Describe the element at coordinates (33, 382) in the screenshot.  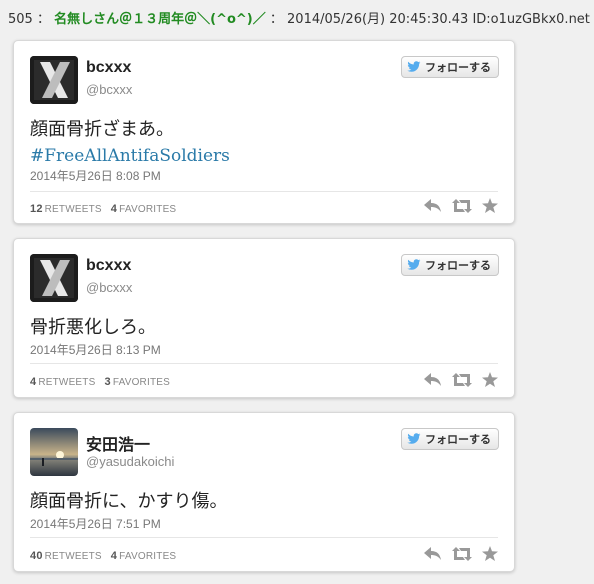
I see `retweet-count: 4` at that location.